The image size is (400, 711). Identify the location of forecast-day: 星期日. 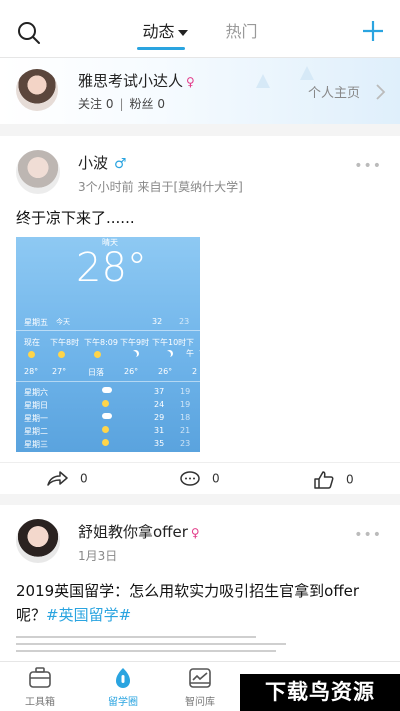
(36, 405).